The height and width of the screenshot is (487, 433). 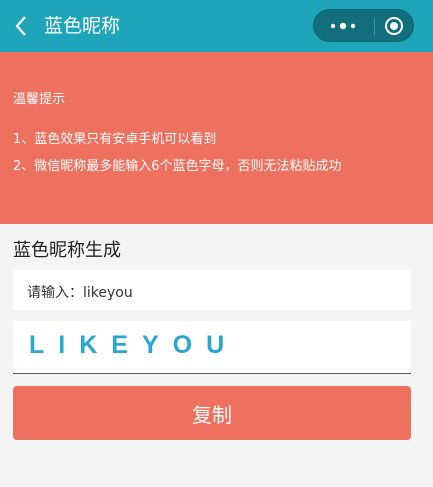 What do you see at coordinates (82, 26) in the screenshot?
I see `page-title: 蓝色昵称` at bounding box center [82, 26].